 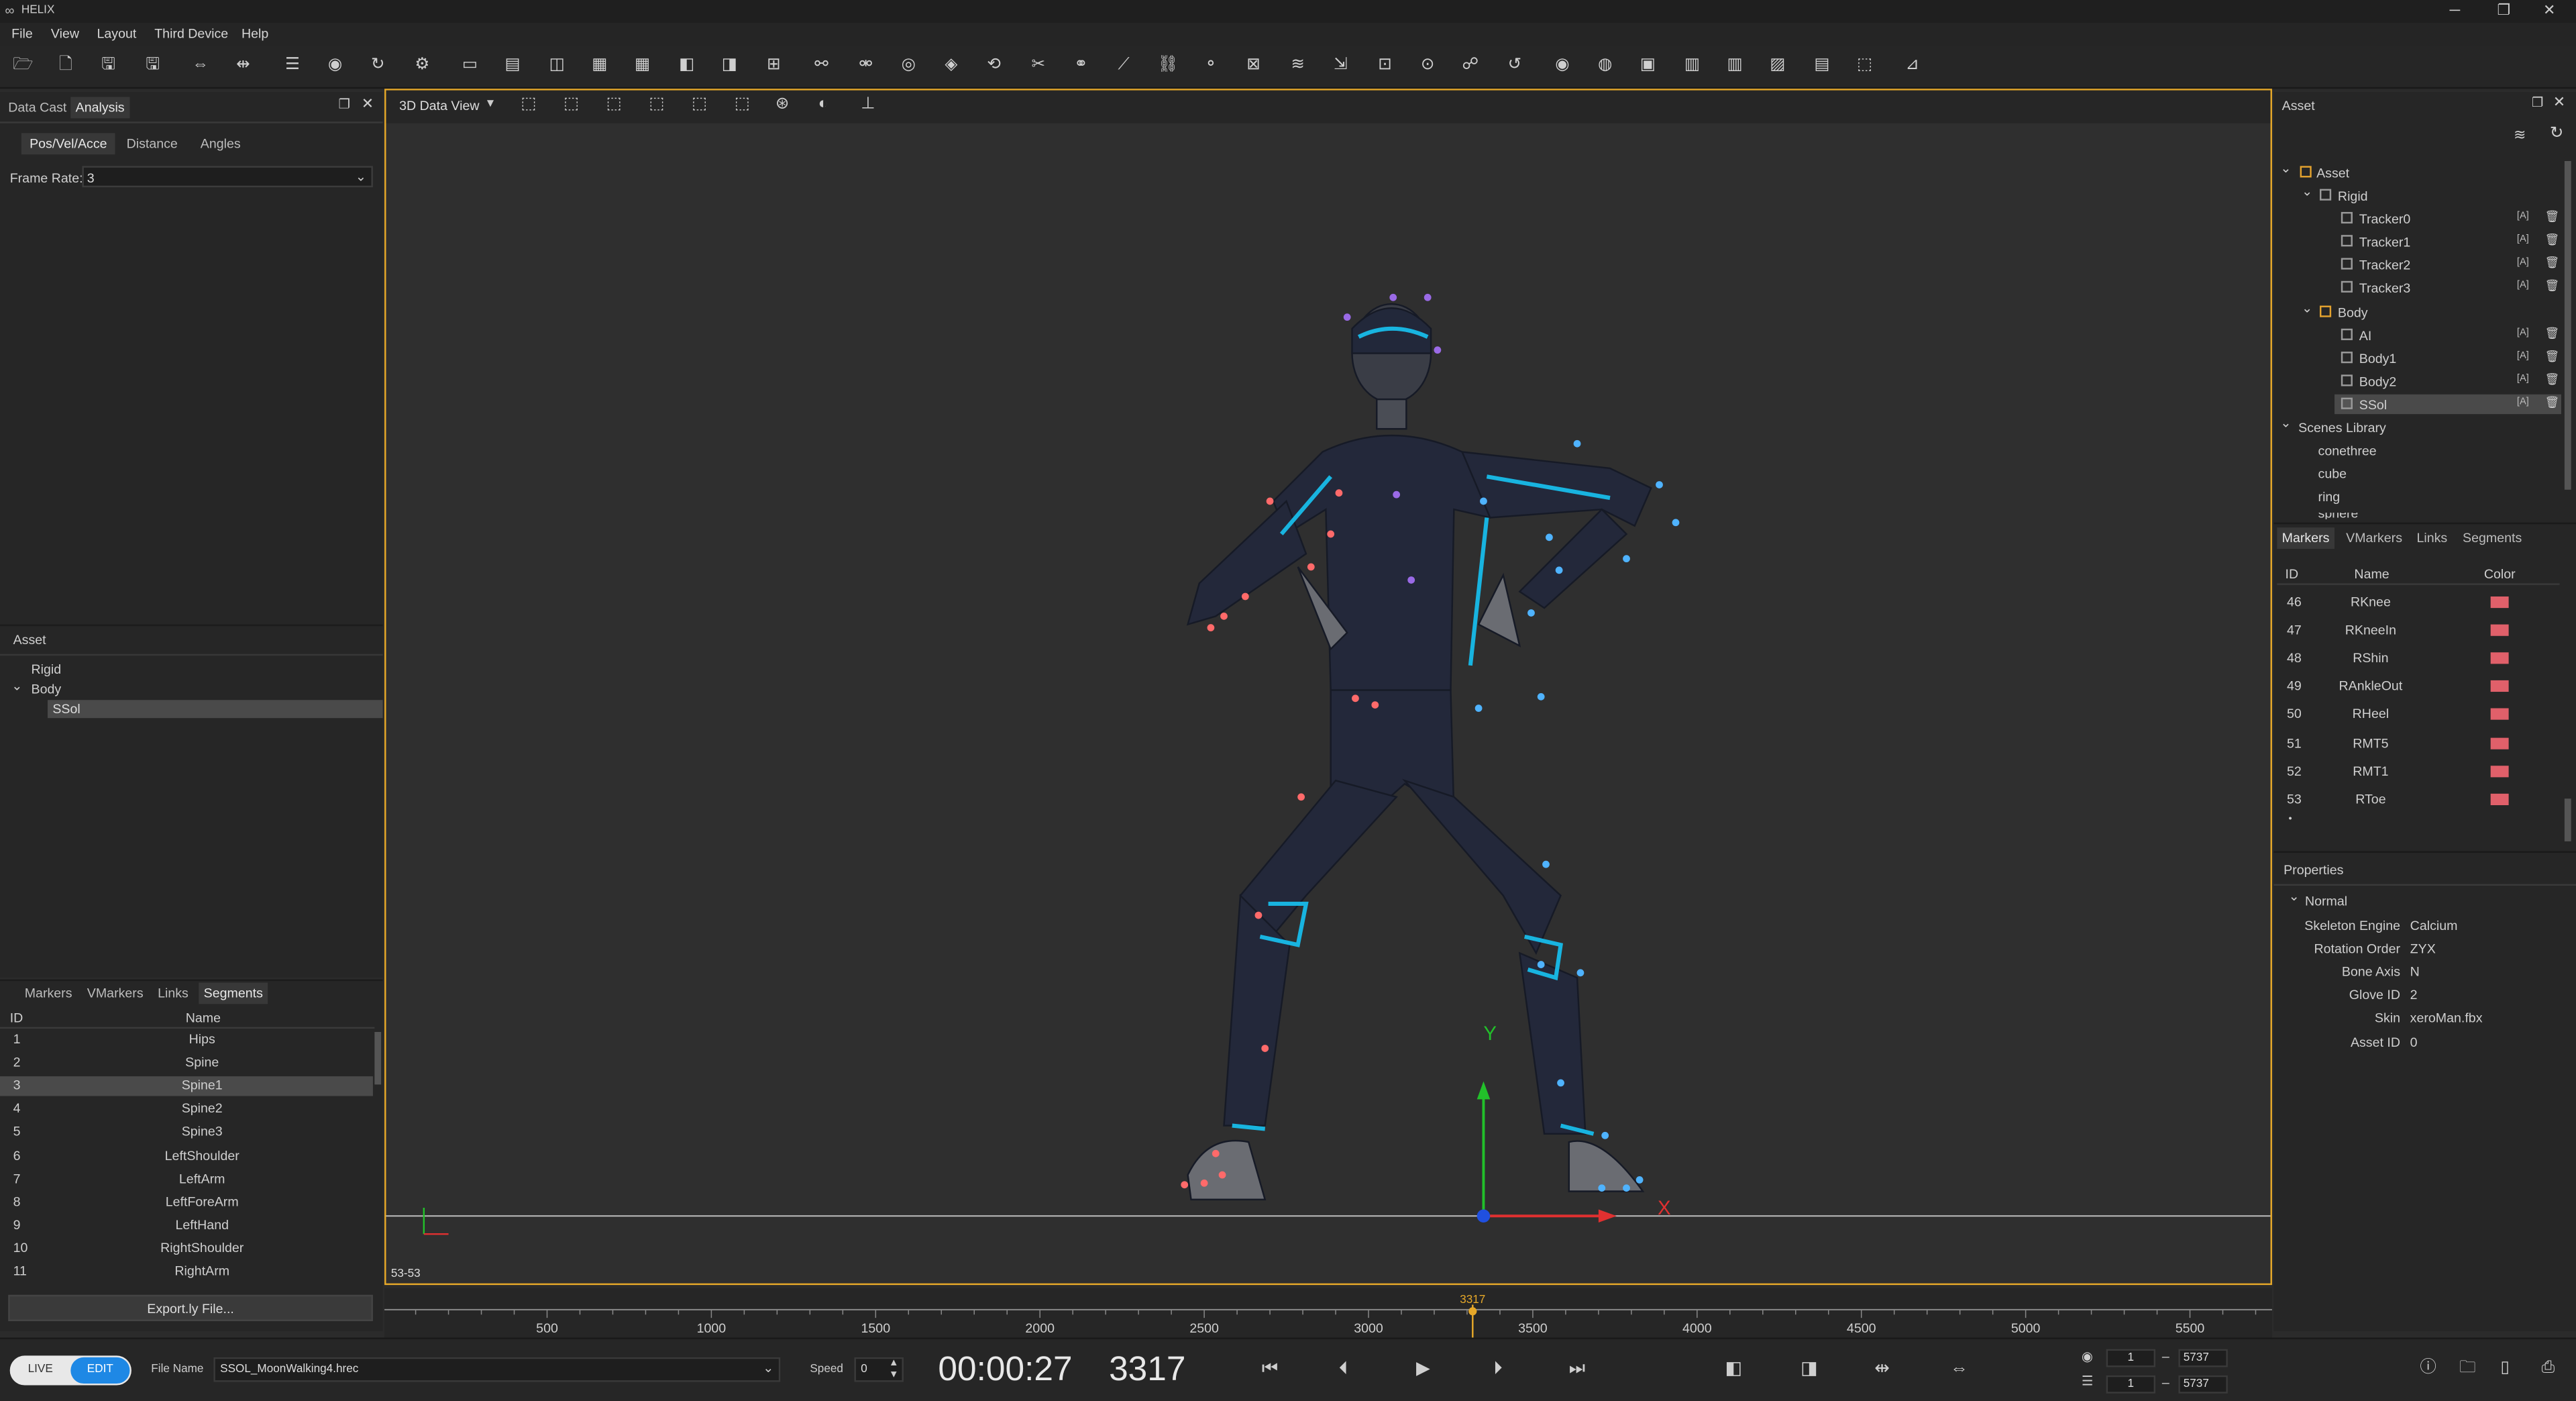 What do you see at coordinates (823, 104) in the screenshot?
I see `shading-icon: ◐` at bounding box center [823, 104].